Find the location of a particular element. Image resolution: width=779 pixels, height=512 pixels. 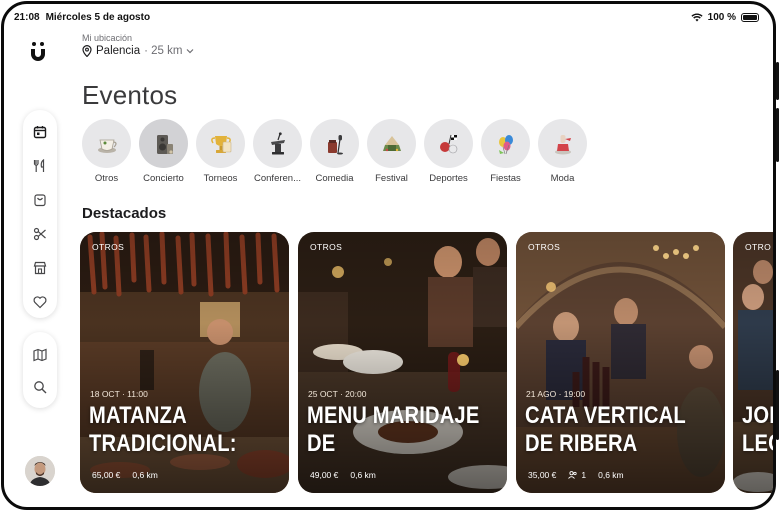

event-title: MATANZA TRADICIONAL: is located at coordinates (171, 430).